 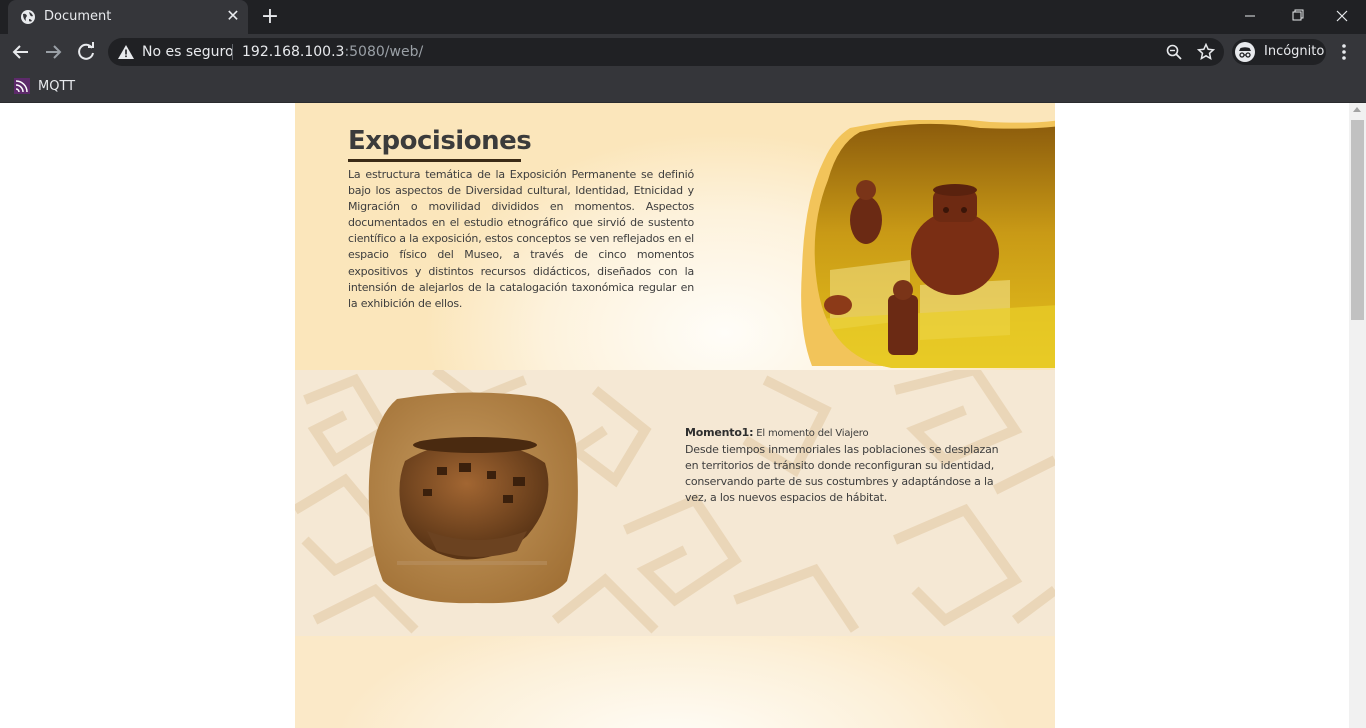 I want to click on profile-label: Incógnito, so click(x=1294, y=51).